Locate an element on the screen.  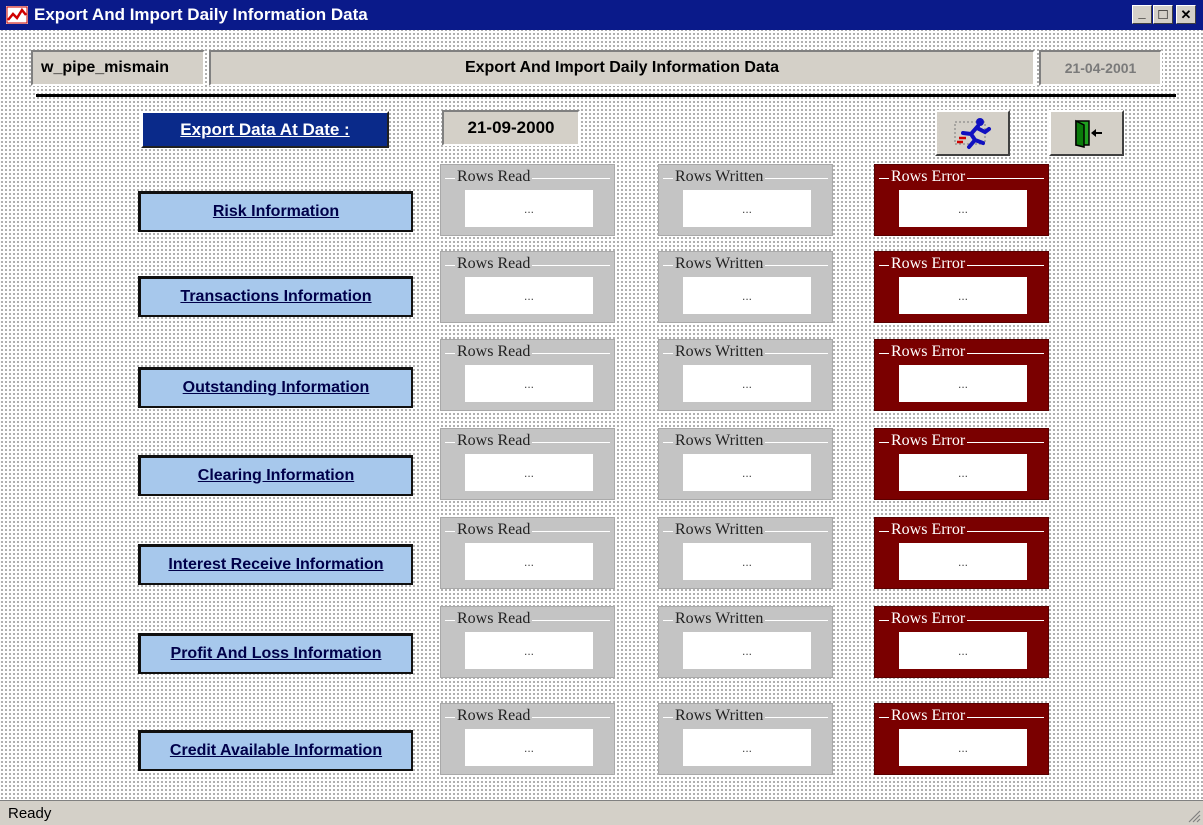
close-button: ✕ is located at coordinates (1186, 14).